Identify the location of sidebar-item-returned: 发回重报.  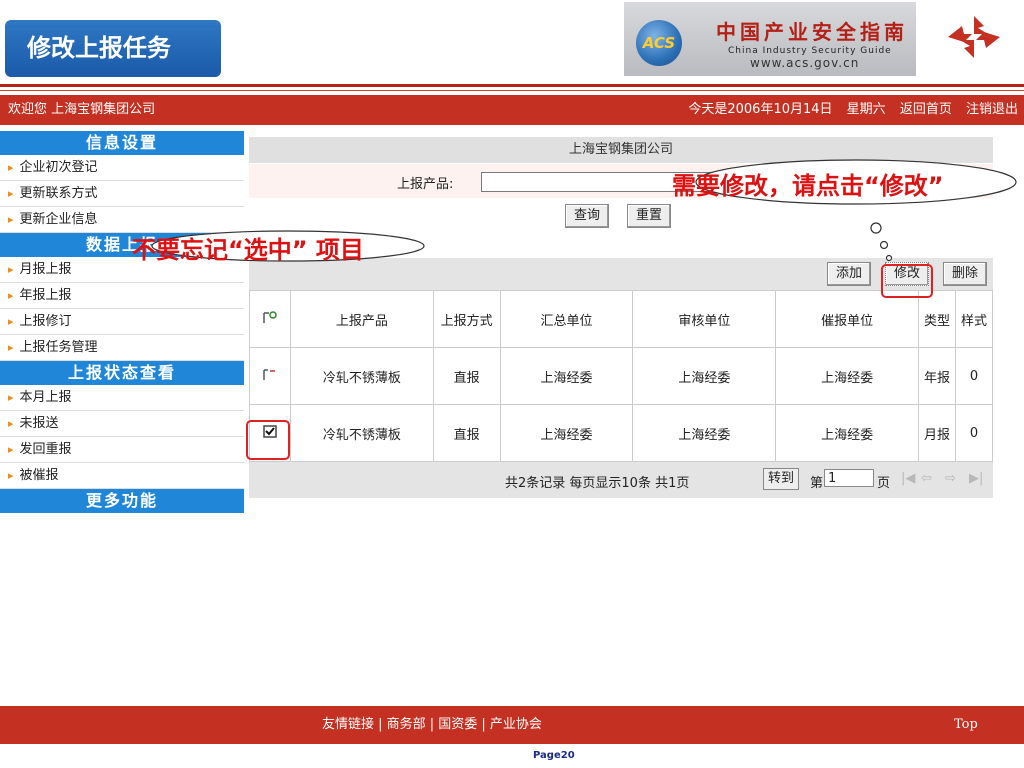
(122, 450).